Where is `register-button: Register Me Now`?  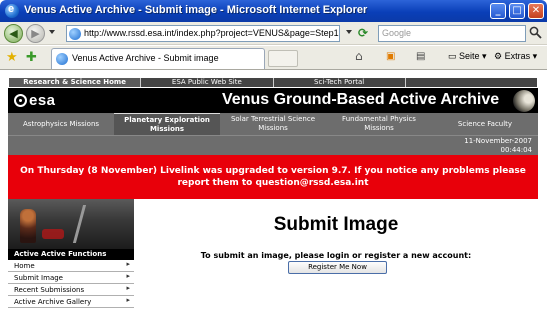
register-button: Register Me Now is located at coordinates (337, 267).